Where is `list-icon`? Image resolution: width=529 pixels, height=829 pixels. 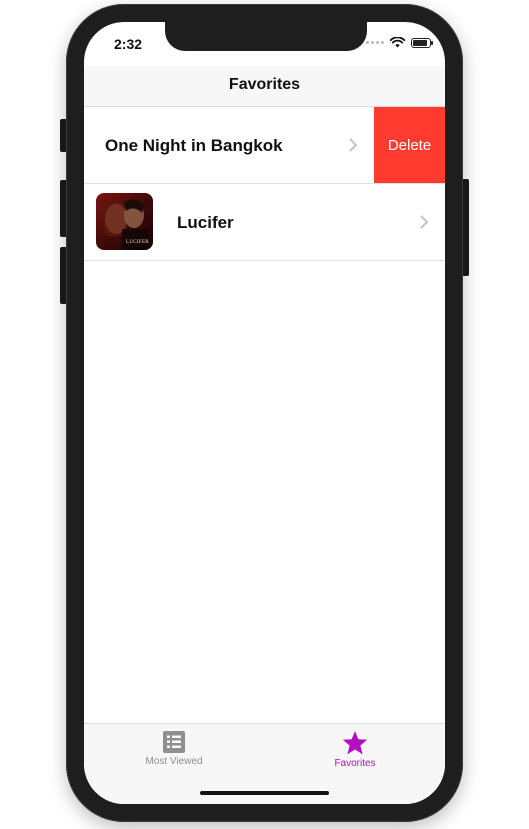 list-icon is located at coordinates (174, 742).